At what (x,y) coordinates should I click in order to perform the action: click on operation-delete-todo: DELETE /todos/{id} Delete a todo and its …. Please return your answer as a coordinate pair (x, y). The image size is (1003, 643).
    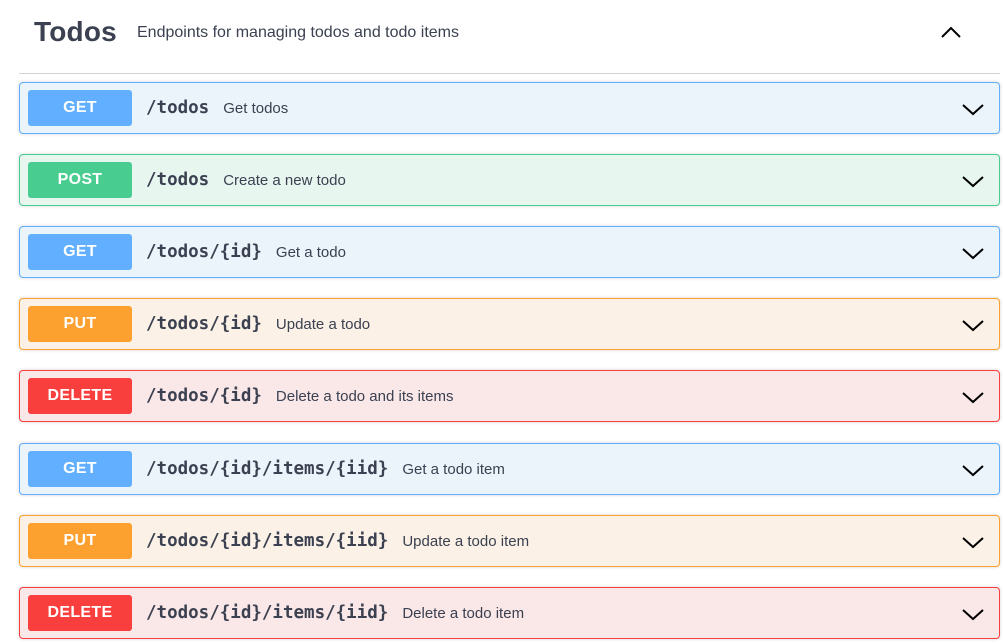
    Looking at the image, I should click on (509, 396).